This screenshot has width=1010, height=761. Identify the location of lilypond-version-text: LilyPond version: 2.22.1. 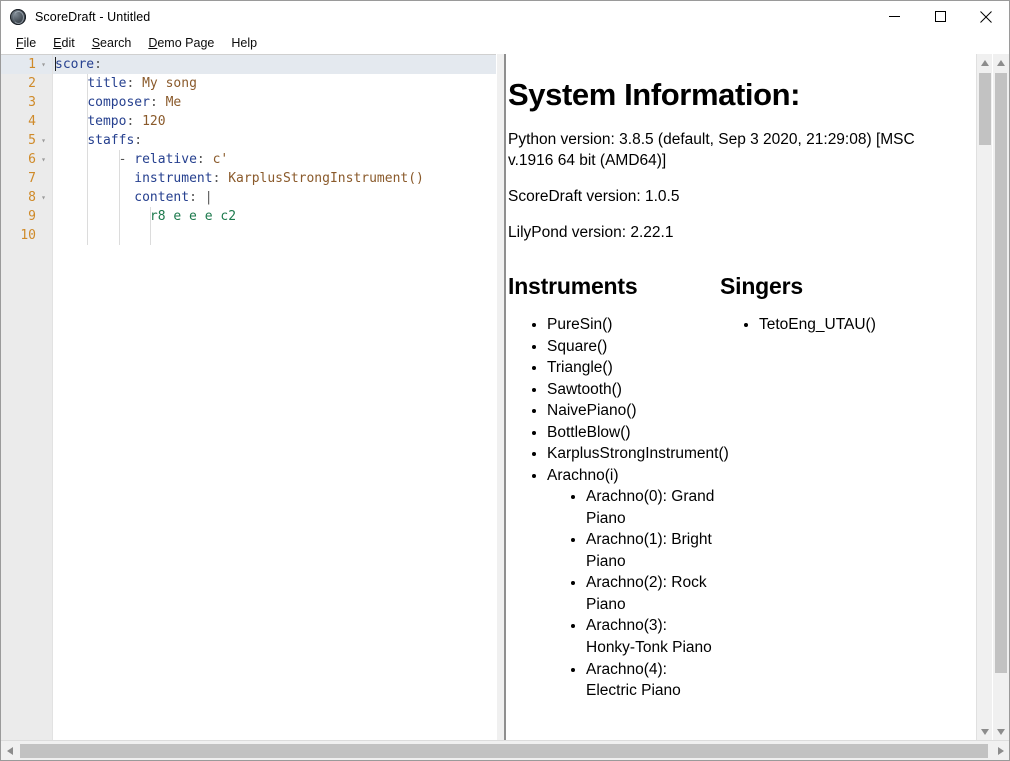
(591, 232).